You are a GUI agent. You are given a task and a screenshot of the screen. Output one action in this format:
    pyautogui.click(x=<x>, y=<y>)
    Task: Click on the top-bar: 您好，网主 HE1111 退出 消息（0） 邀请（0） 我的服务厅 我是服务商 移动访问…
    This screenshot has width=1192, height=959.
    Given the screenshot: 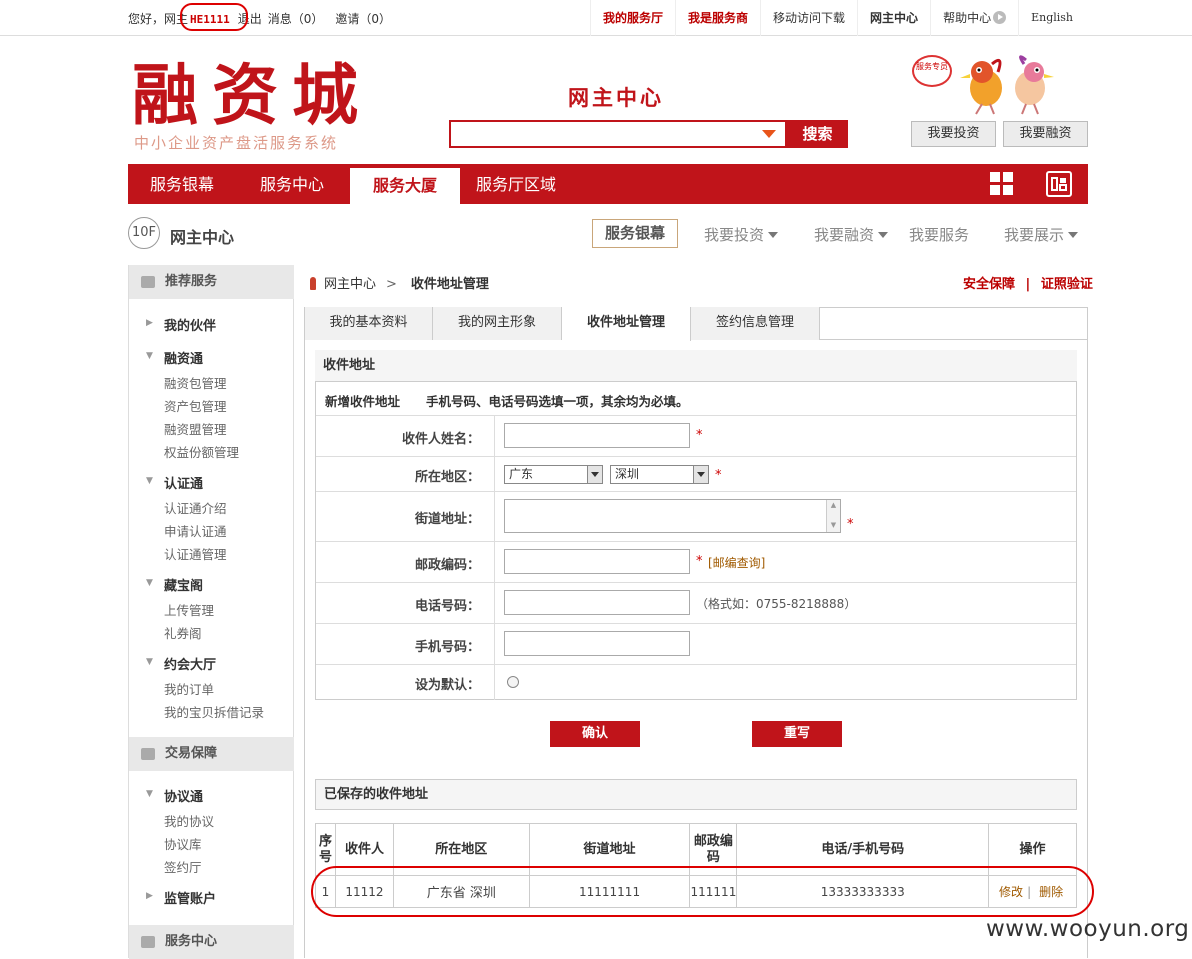 What is the action you would take?
    pyautogui.click(x=596, y=18)
    